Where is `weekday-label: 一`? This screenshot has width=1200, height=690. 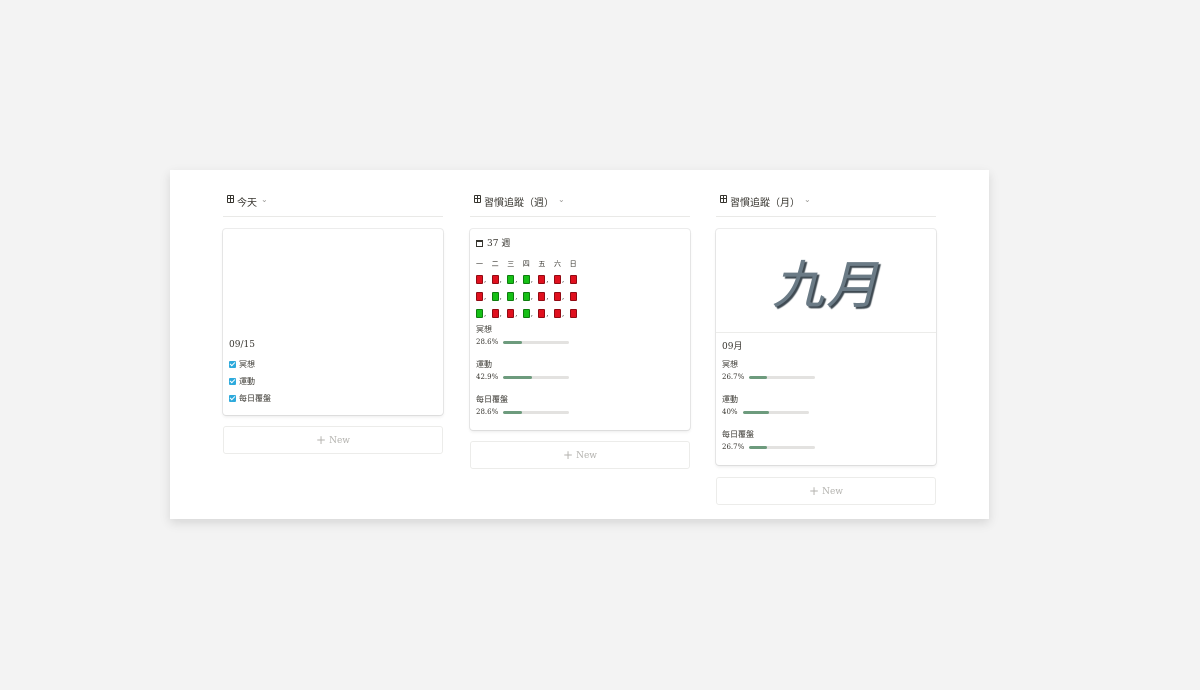 weekday-label: 一 is located at coordinates (479, 264).